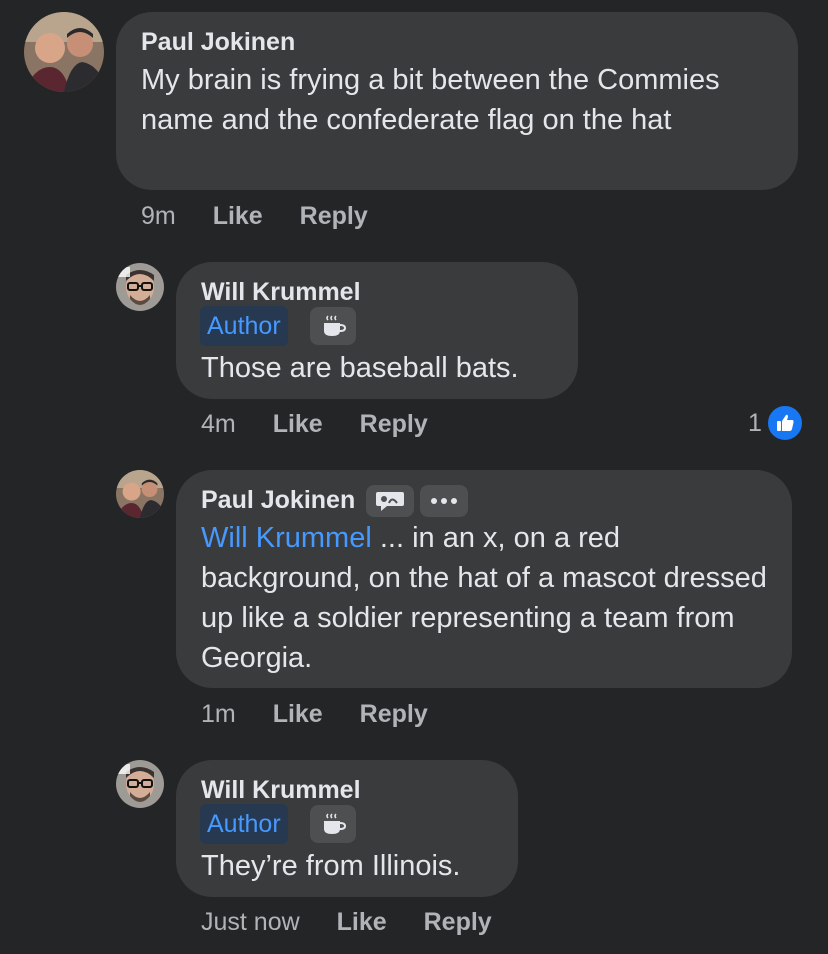 The image size is (828, 954). I want to click on comment-timestamp: Just now, so click(250, 922).